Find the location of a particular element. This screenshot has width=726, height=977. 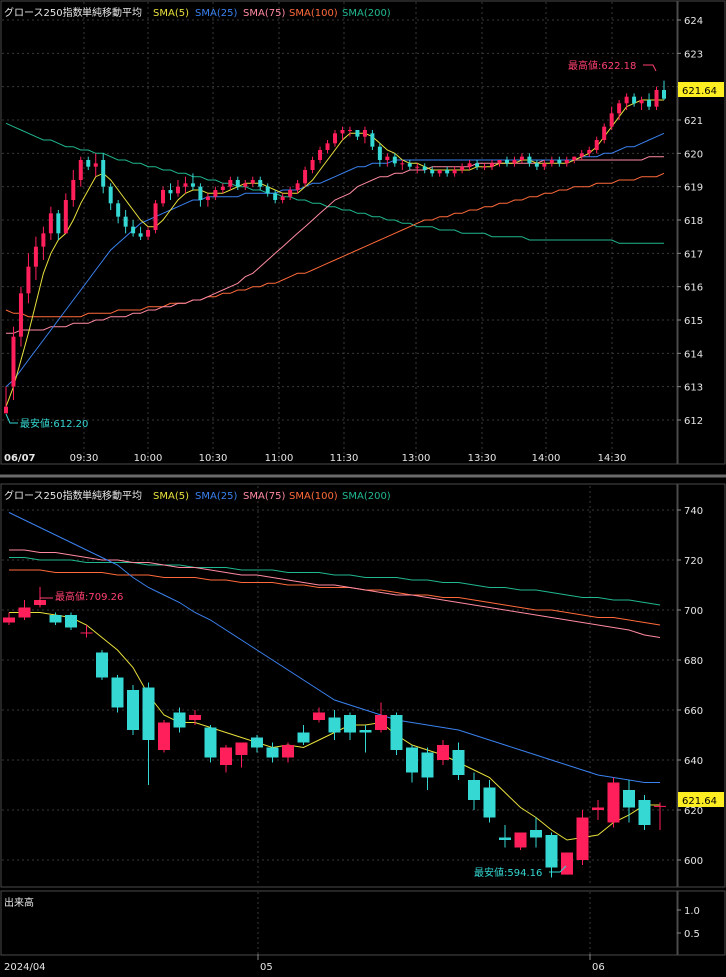

intraday-y-tick-label: 621 is located at coordinates (693, 121).